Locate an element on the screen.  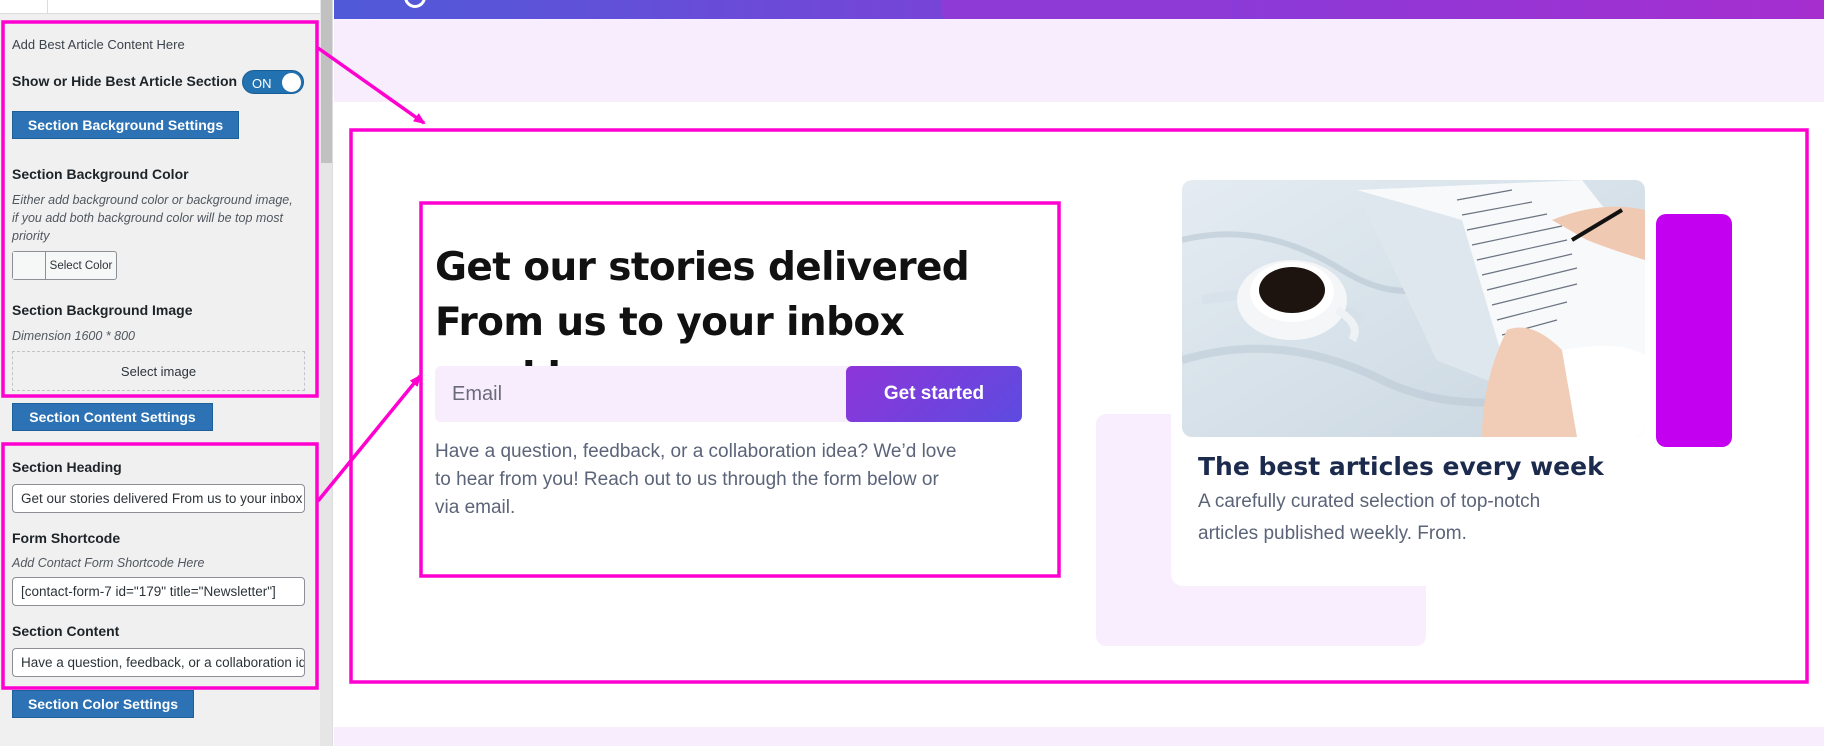
get-started-button: Get started is located at coordinates (934, 394).